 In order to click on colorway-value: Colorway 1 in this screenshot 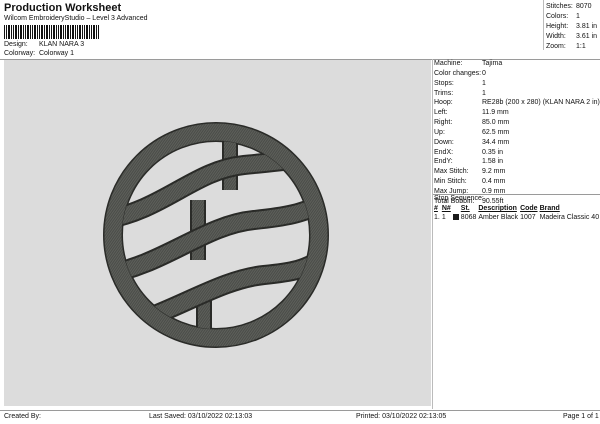, I will do `click(56, 53)`.